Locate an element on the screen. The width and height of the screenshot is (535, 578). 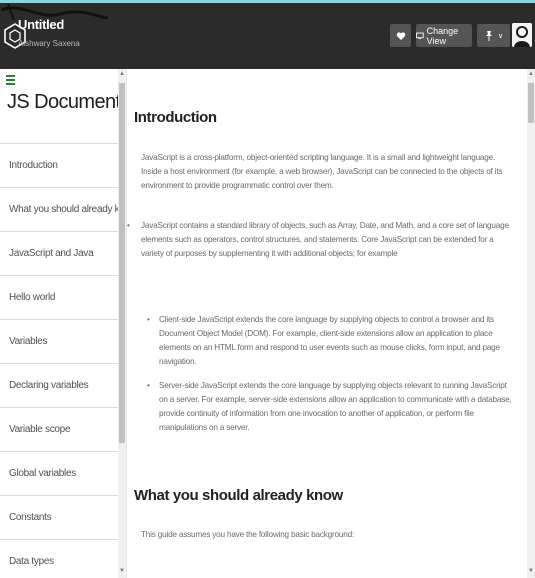
sidebar-scroll-thumb is located at coordinates (122, 263).